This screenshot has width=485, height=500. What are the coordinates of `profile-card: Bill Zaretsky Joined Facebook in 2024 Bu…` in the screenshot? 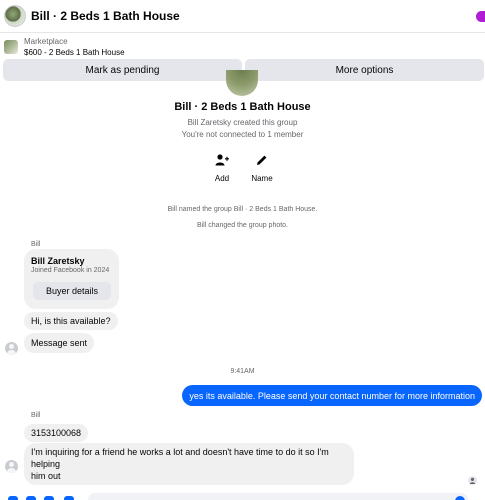 It's located at (71, 279).